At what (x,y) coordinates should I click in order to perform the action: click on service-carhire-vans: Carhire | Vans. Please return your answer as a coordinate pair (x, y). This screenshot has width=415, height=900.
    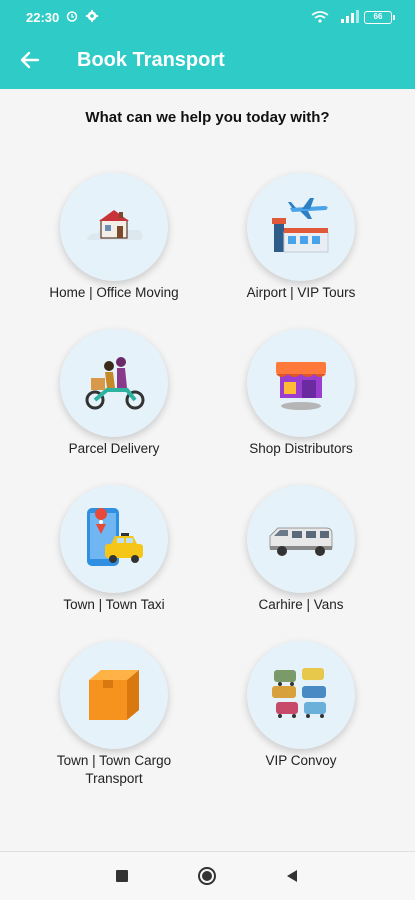
    Looking at the image, I should click on (301, 549).